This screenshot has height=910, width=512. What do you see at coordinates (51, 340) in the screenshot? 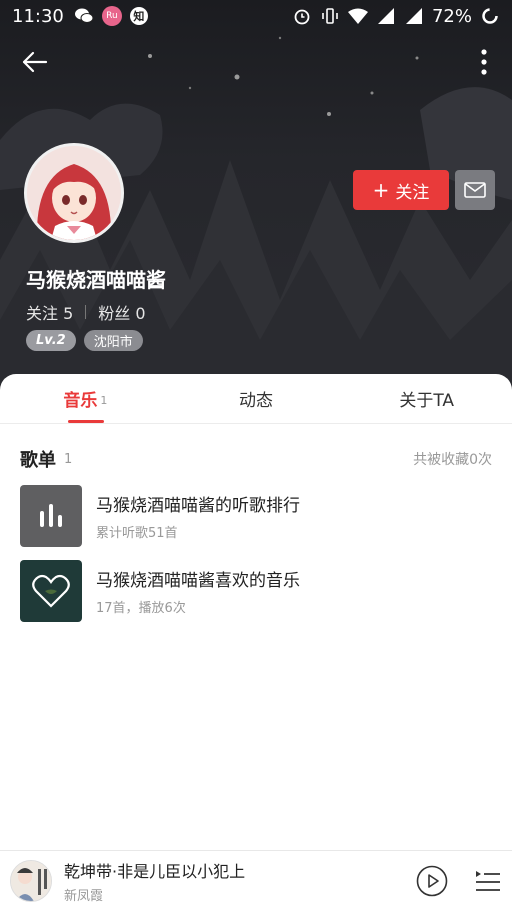
I see `level-badge: Lv.2` at bounding box center [51, 340].